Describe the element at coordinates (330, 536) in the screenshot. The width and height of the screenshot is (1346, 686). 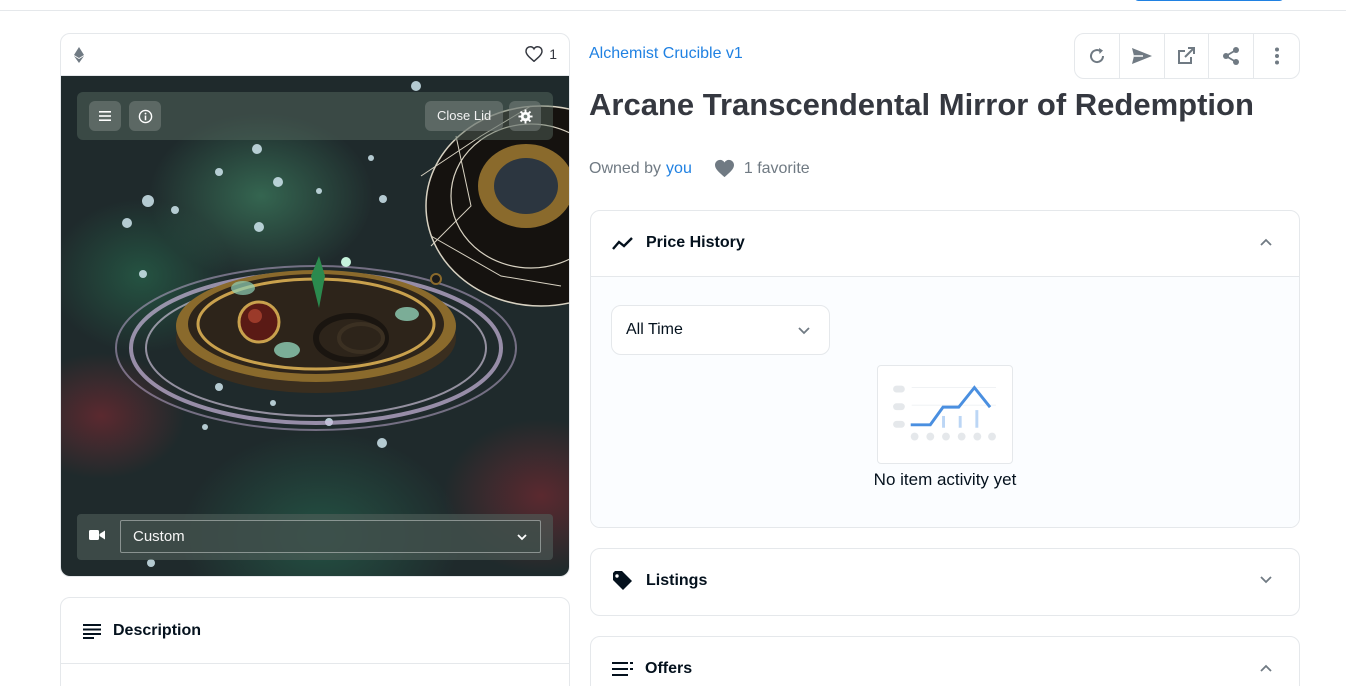
I see `camera-preset-select: Custom` at that location.